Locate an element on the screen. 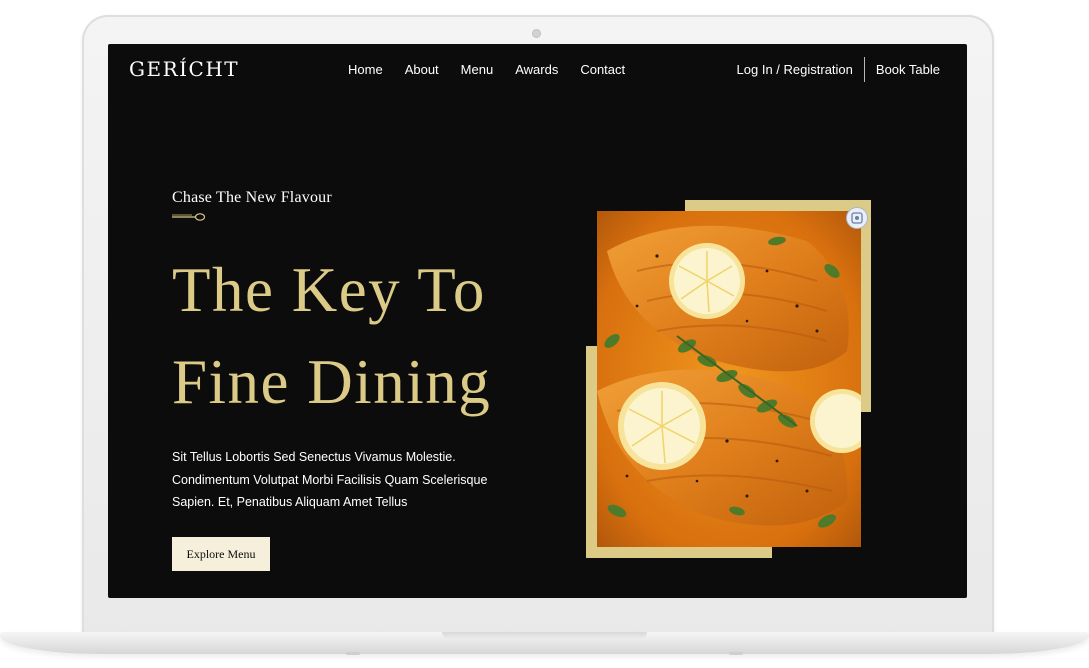  nav-item-menu: Menu is located at coordinates (477, 69).